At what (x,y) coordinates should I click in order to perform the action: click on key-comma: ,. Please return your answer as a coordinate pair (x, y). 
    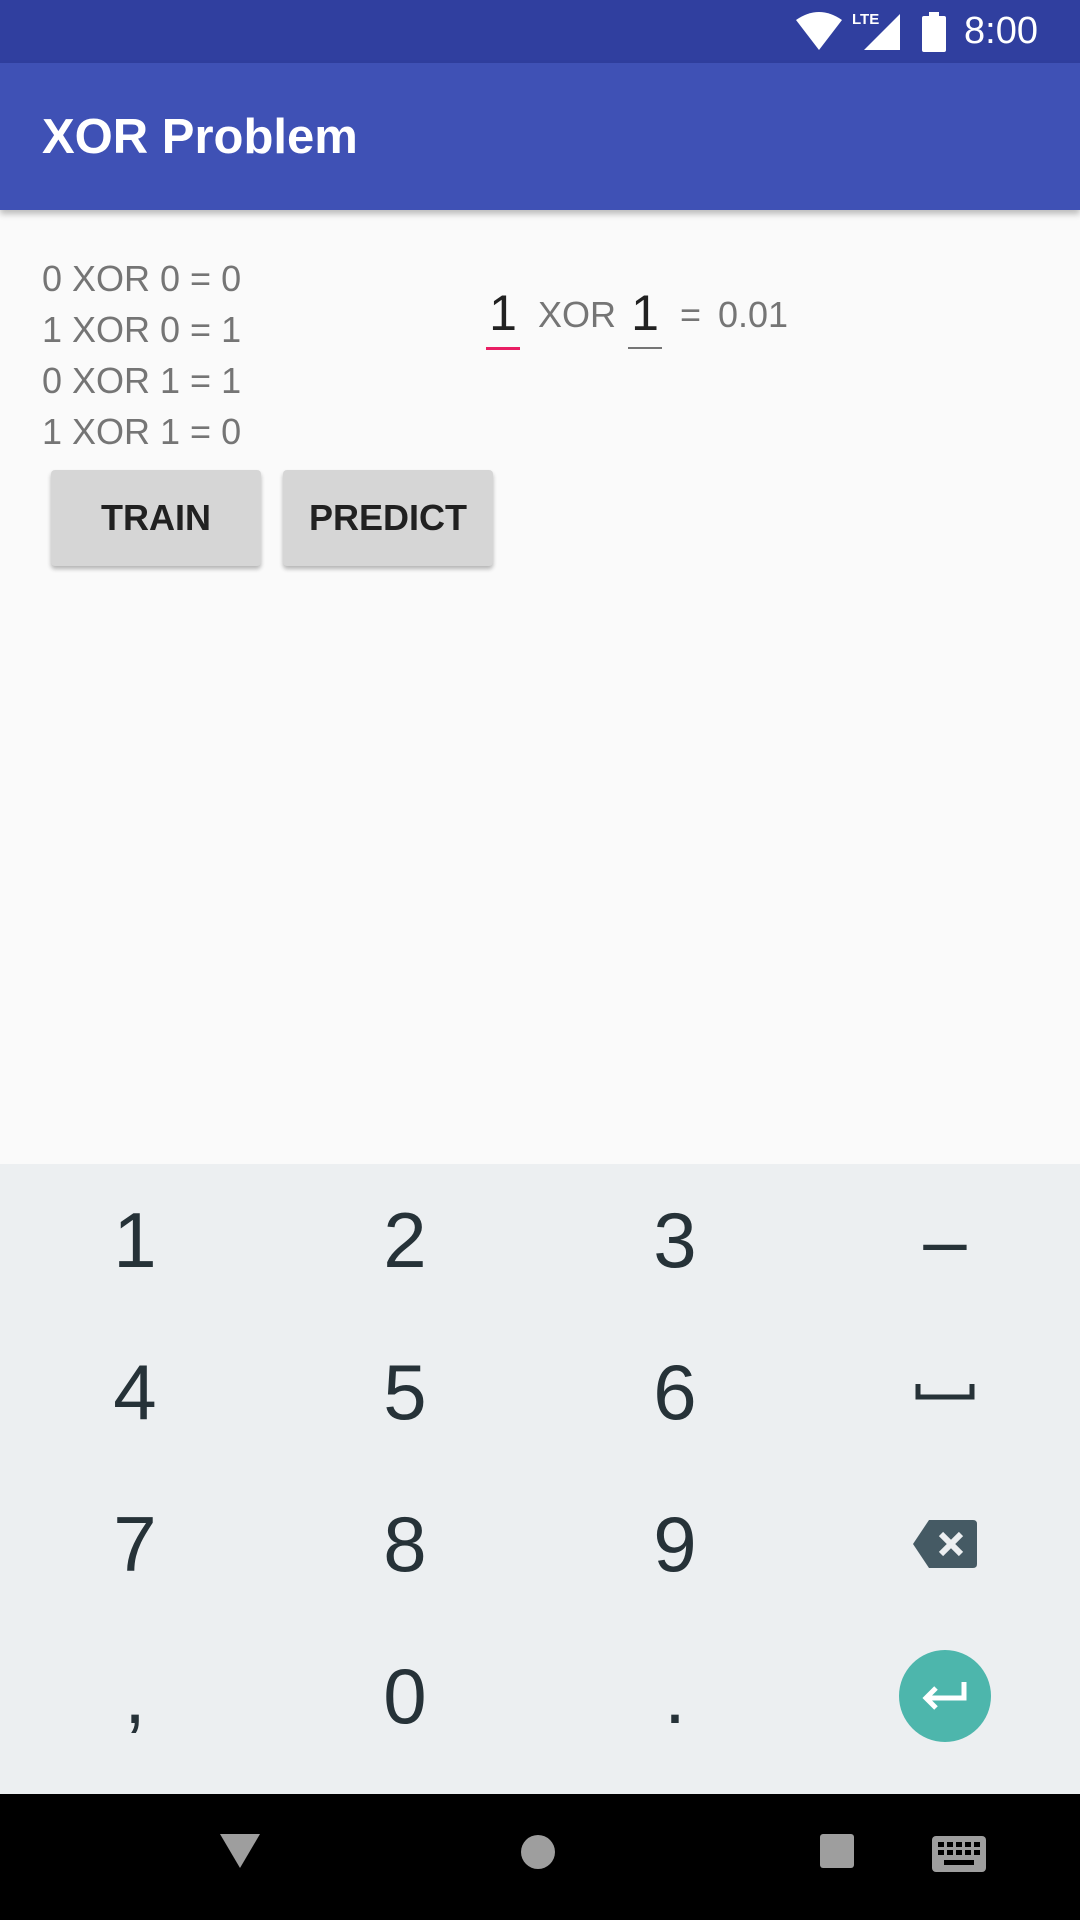
    Looking at the image, I should click on (135, 1696).